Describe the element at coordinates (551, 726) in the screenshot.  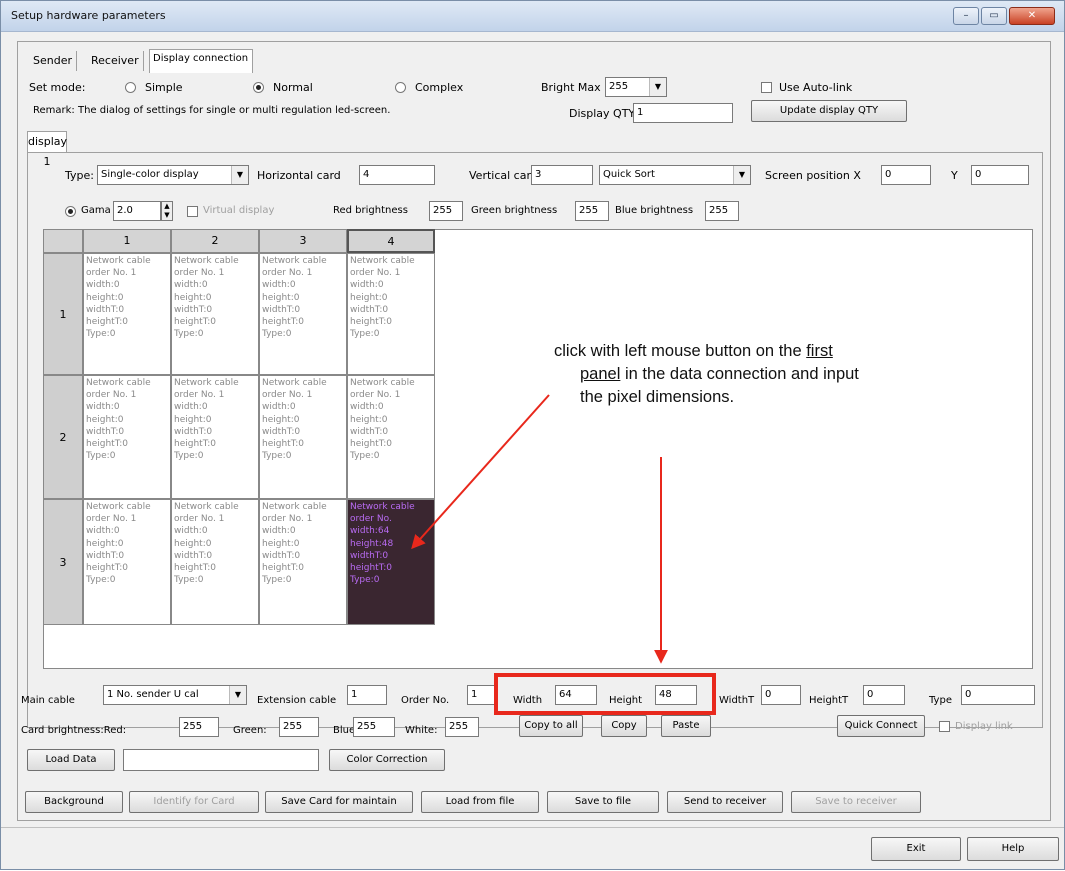
I see `copy-to-all-button: Copy to all` at that location.